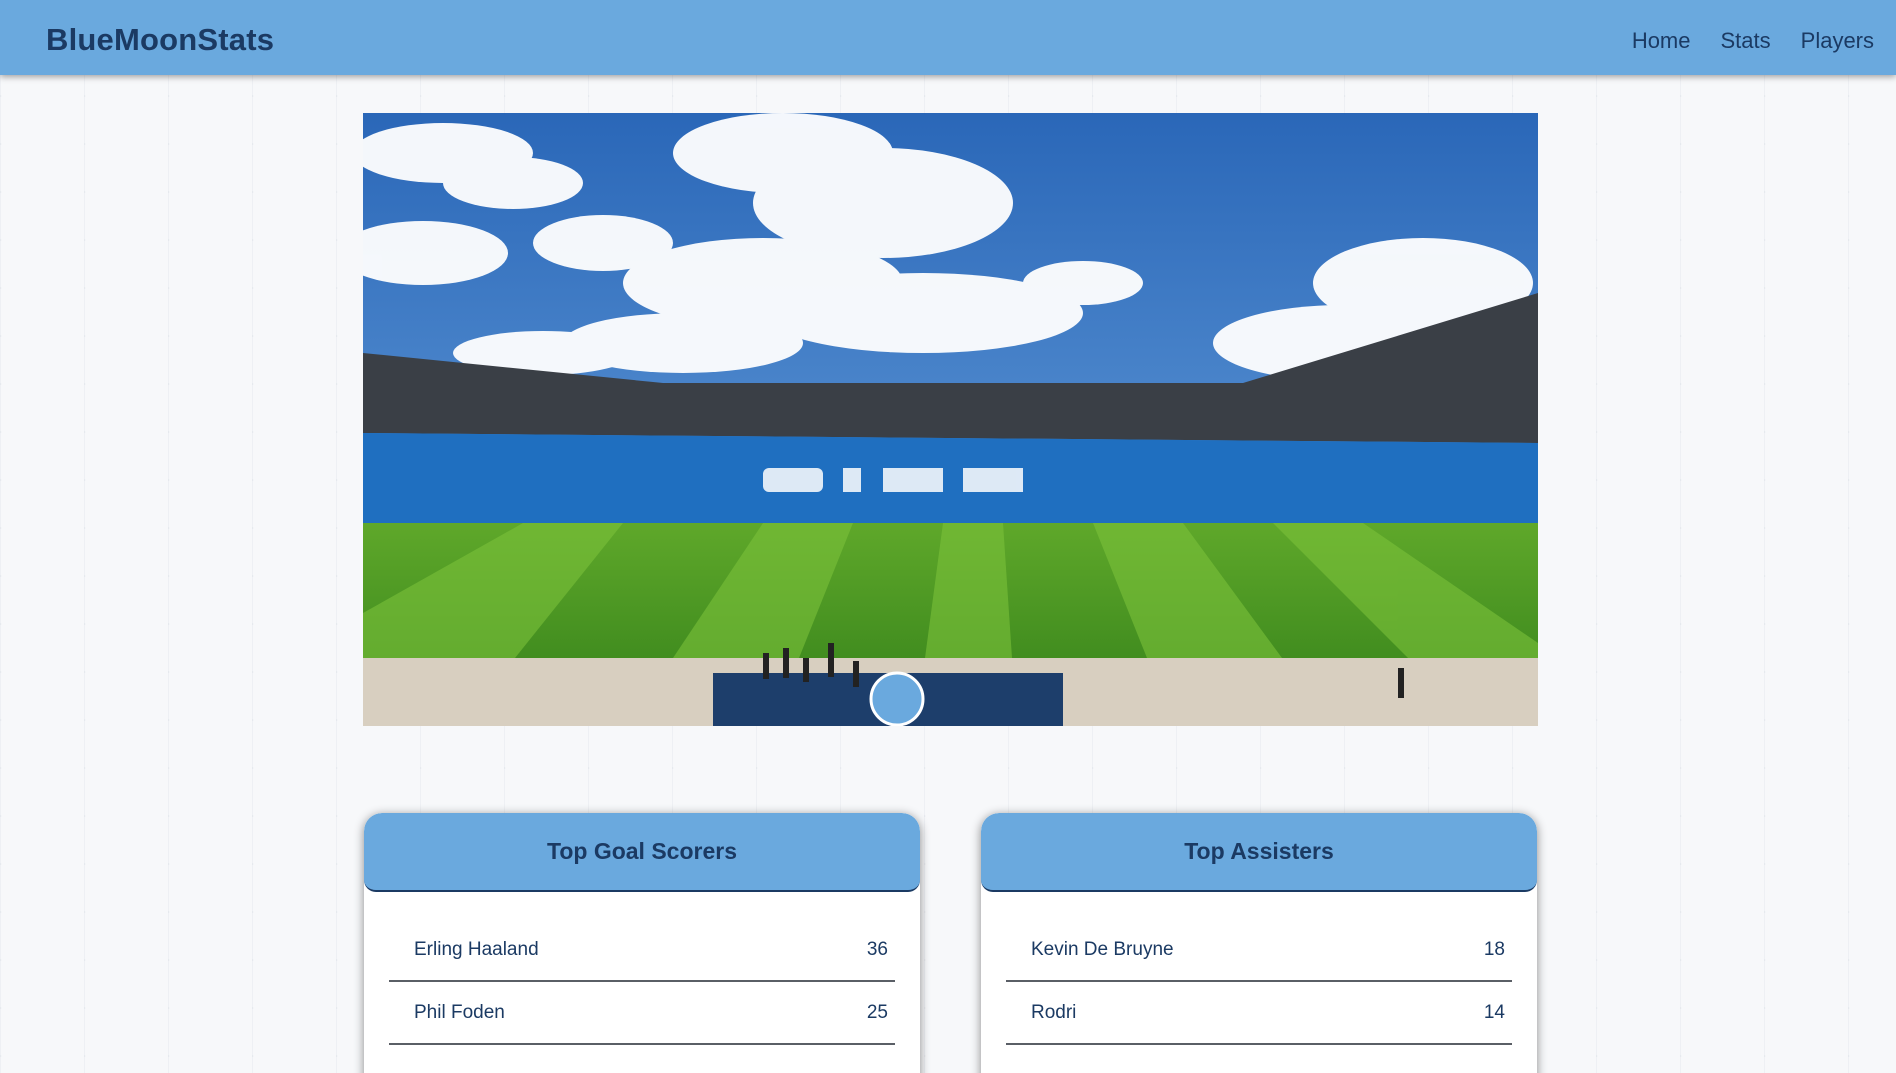  What do you see at coordinates (642, 1013) in the screenshot?
I see `list-item: Phil Foden 25` at bounding box center [642, 1013].